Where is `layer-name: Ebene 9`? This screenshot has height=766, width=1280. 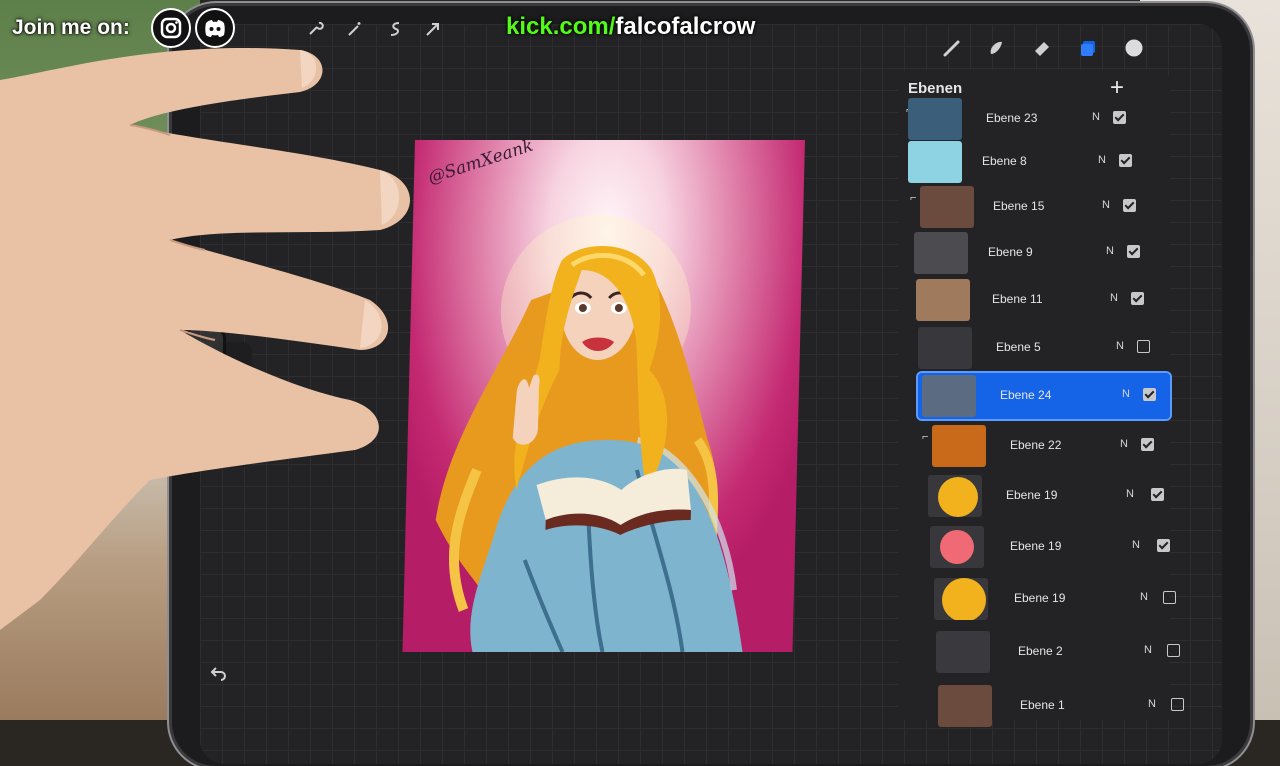 layer-name: Ebene 9 is located at coordinates (1010, 252).